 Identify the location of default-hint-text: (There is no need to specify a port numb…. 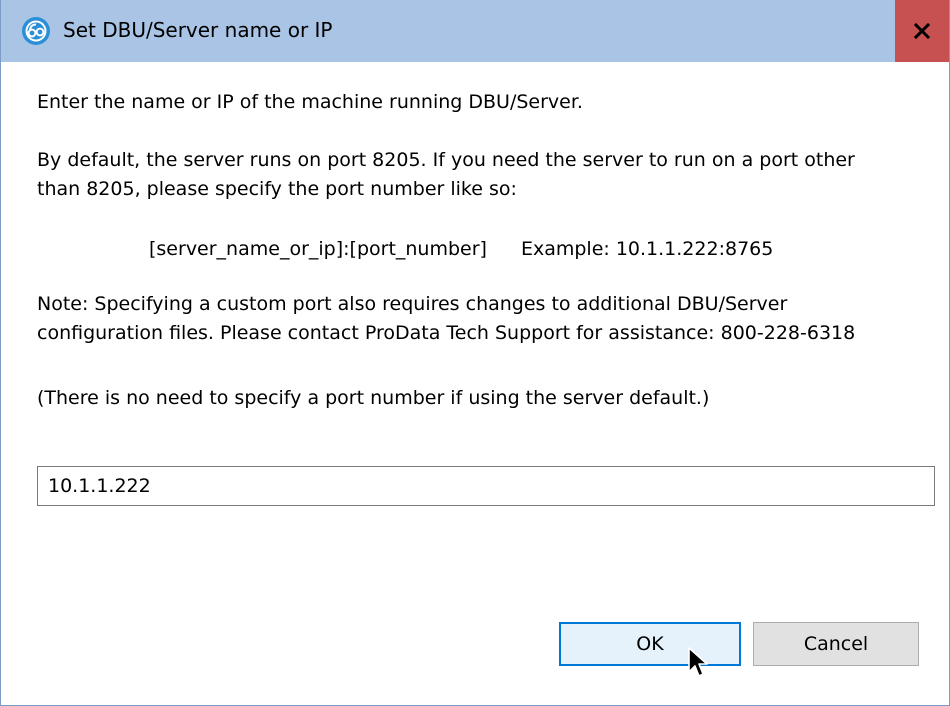
(373, 398).